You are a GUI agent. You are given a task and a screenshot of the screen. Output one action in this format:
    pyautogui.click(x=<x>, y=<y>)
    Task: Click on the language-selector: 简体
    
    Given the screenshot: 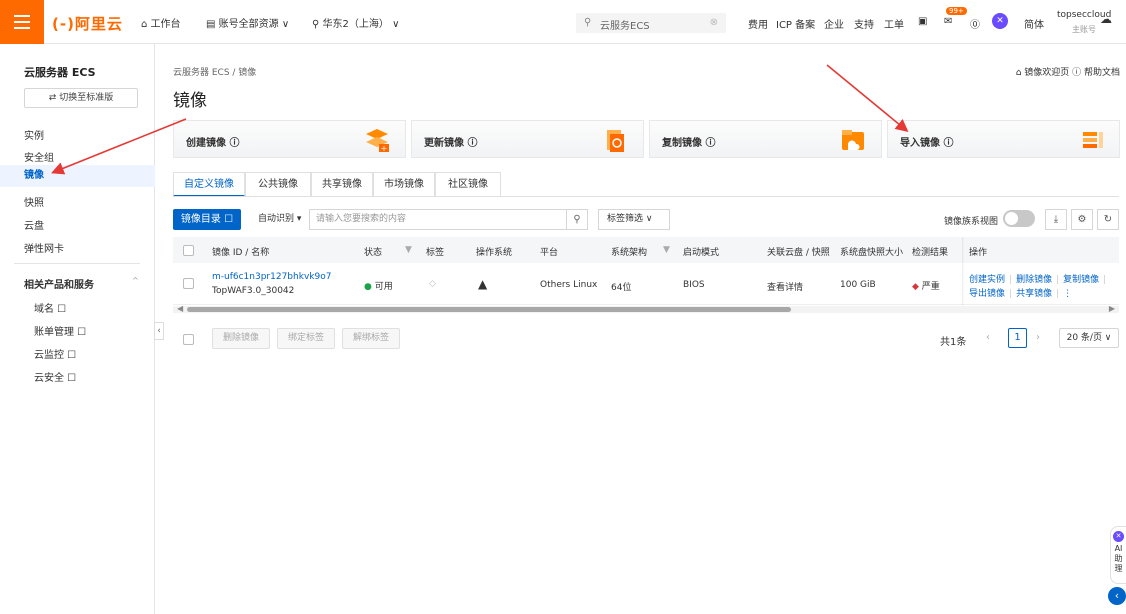 What is the action you would take?
    pyautogui.click(x=1034, y=23)
    